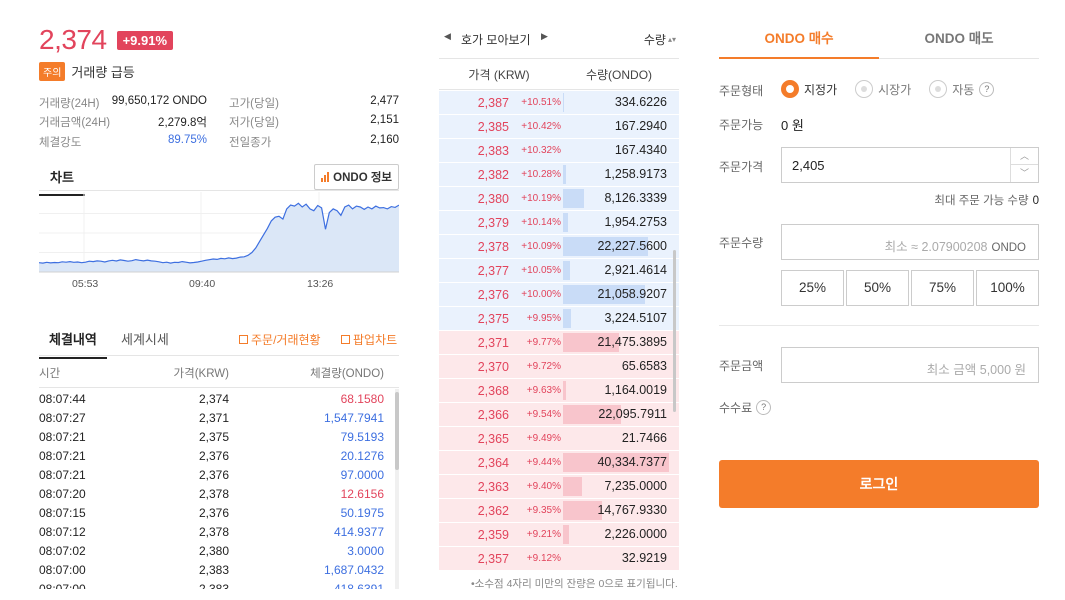 The image size is (1065, 600). I want to click on price-row: 2,374 +9.91%, so click(106, 40).